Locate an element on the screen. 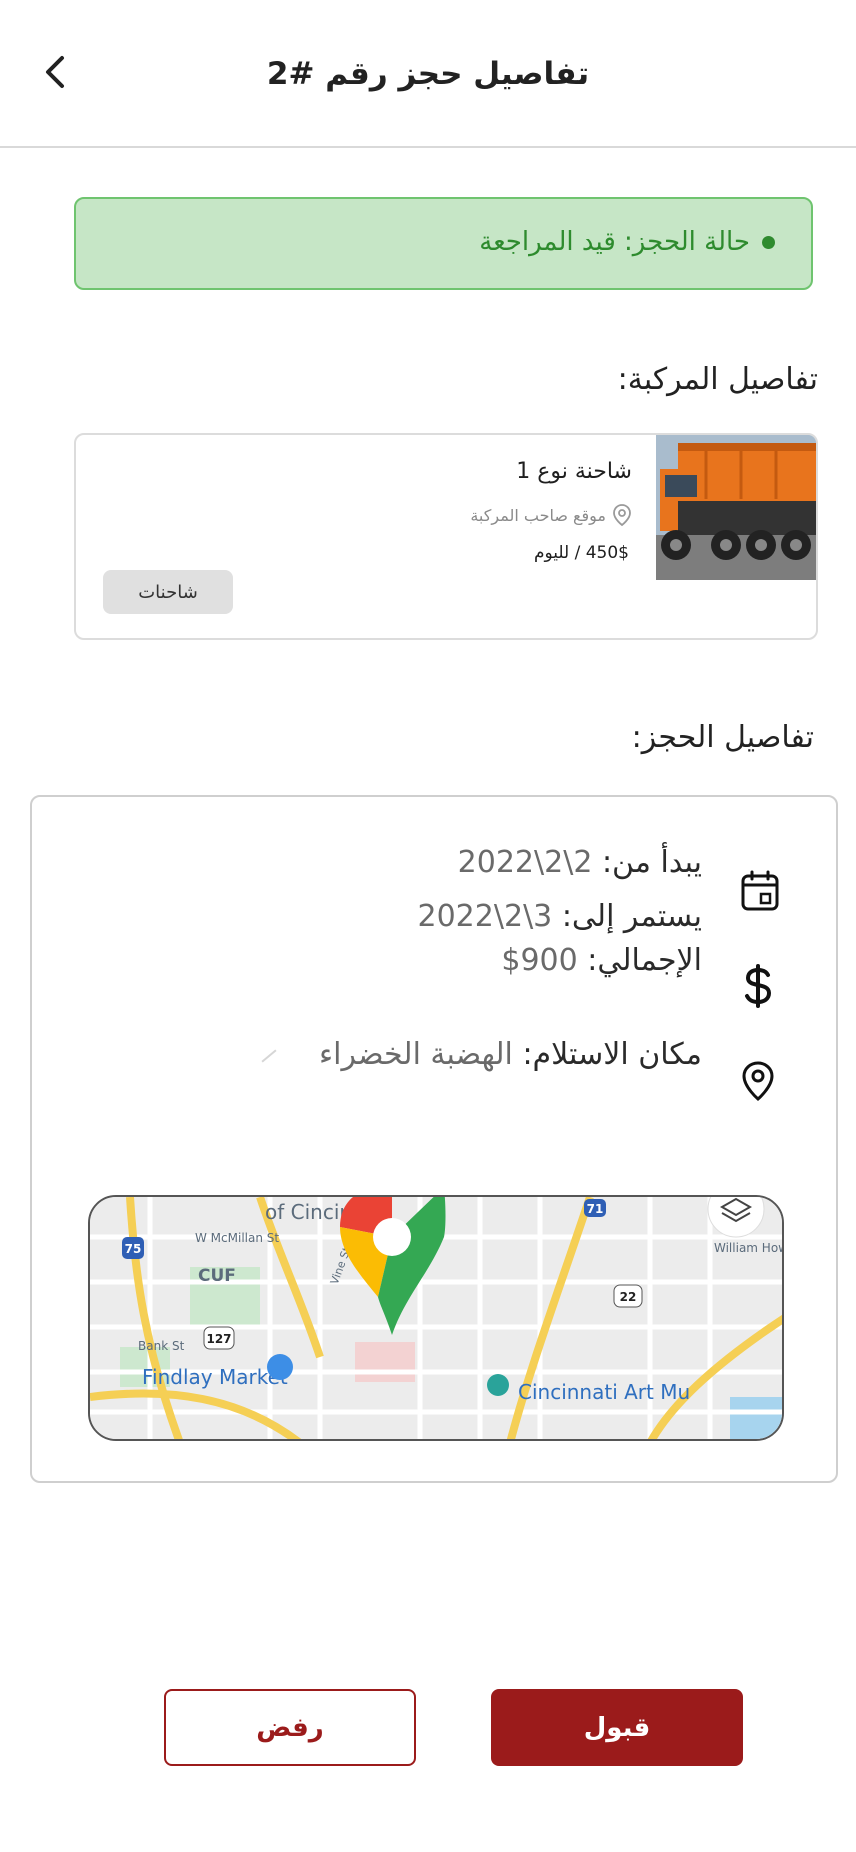 This screenshot has width=856, height=1852. truck-photo is located at coordinates (736, 507).